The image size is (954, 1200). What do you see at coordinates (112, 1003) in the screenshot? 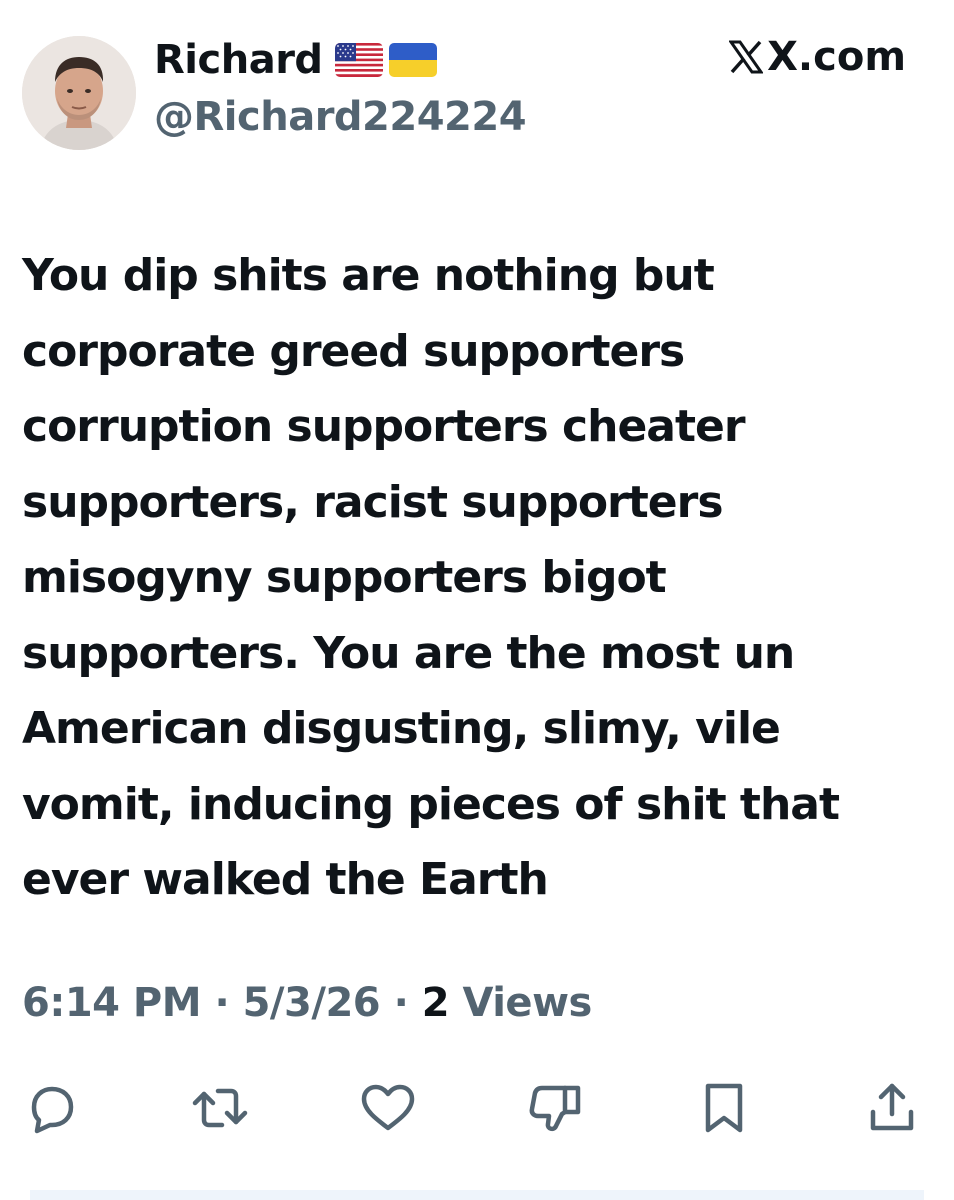
I see `tweet-time: 6:14 PM` at bounding box center [112, 1003].